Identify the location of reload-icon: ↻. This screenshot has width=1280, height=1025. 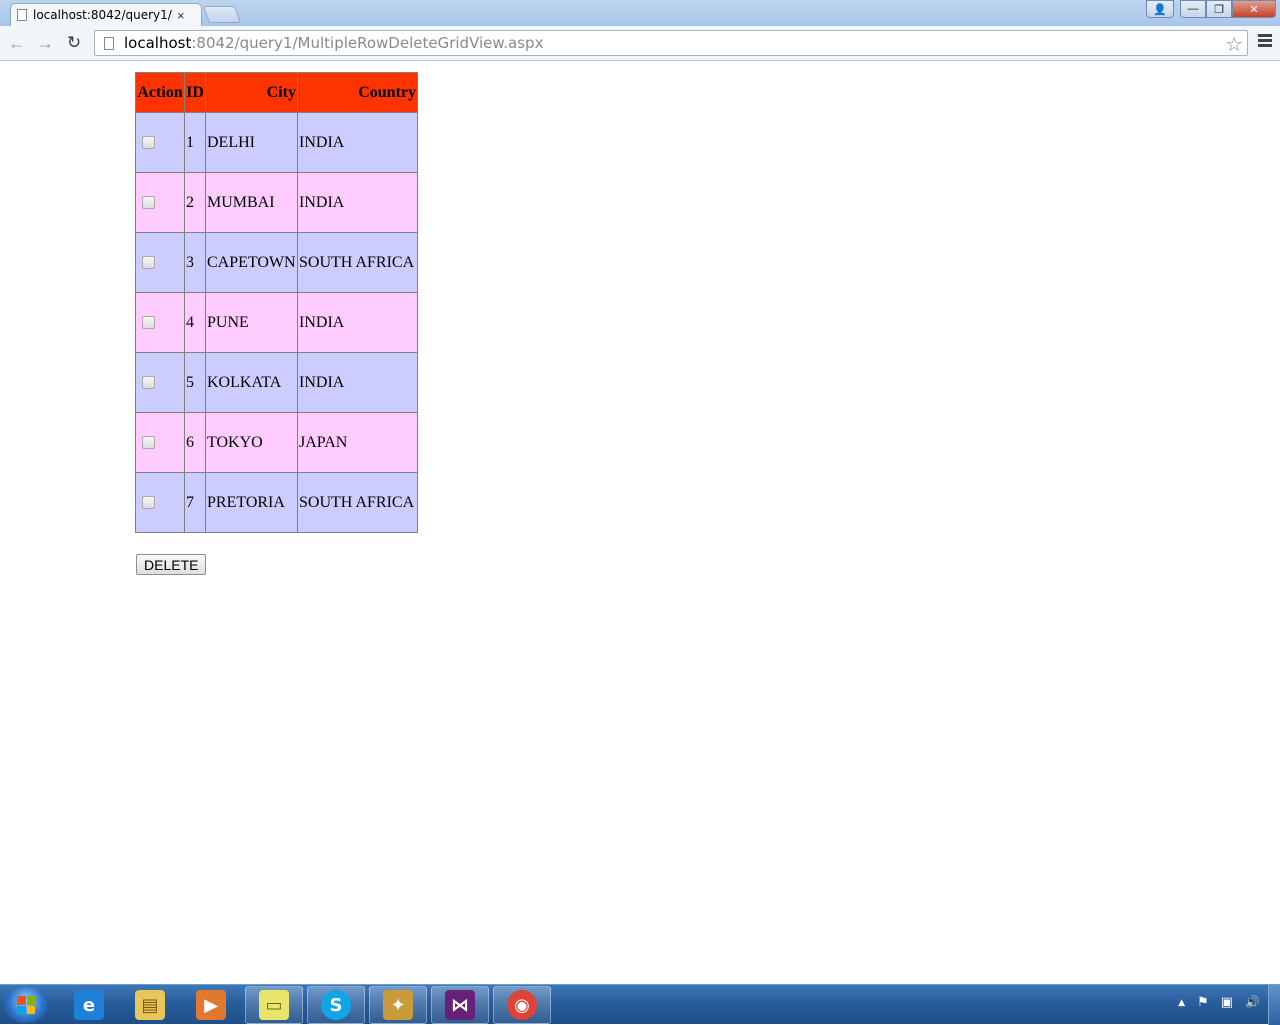
(74, 43).